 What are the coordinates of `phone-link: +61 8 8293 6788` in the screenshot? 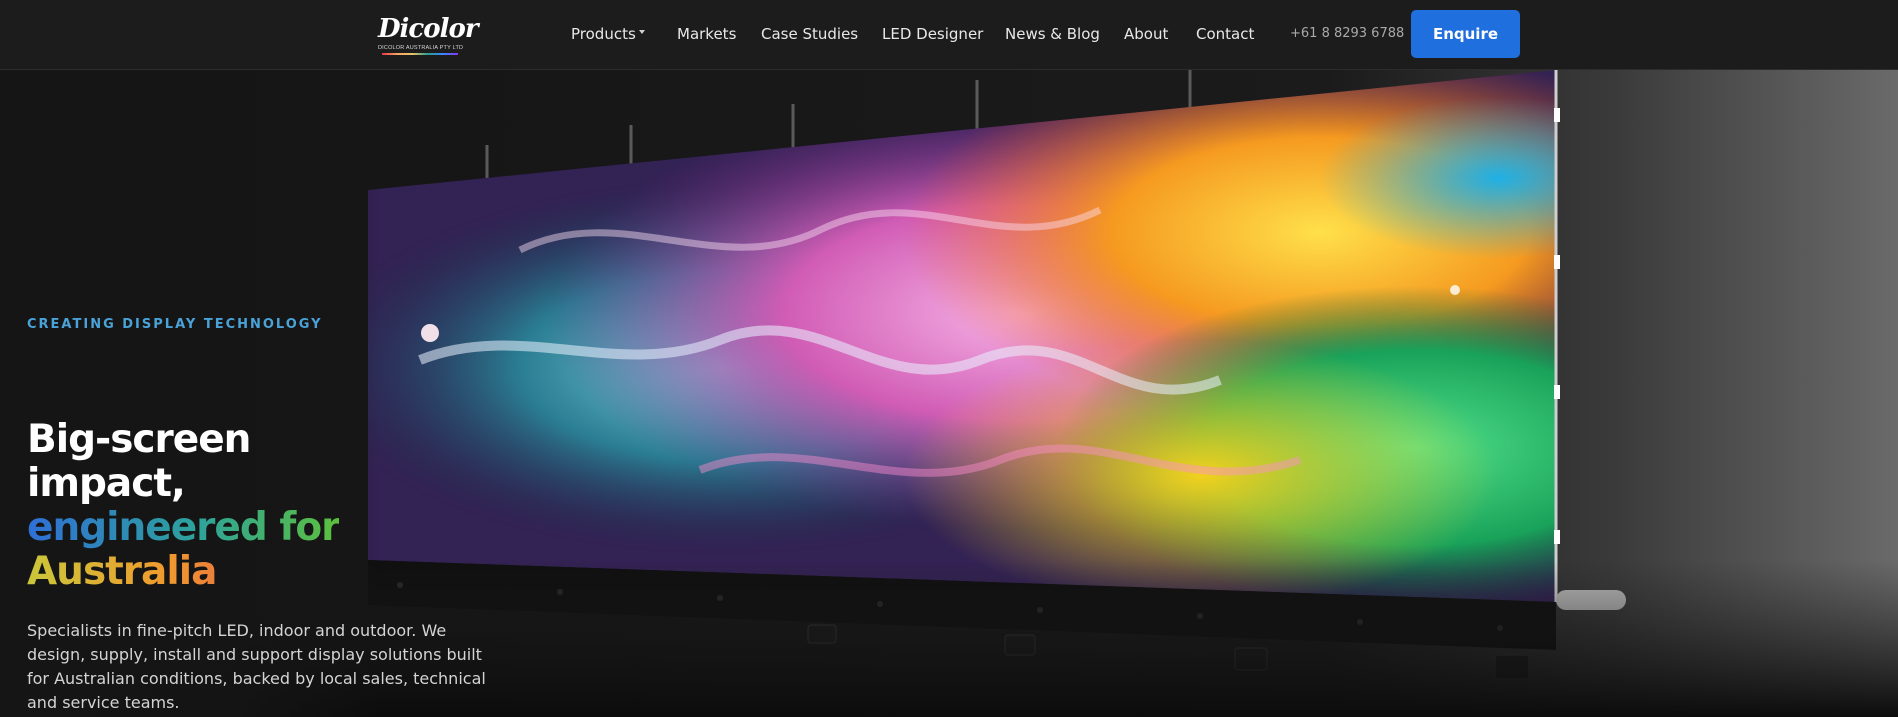 It's located at (1347, 34).